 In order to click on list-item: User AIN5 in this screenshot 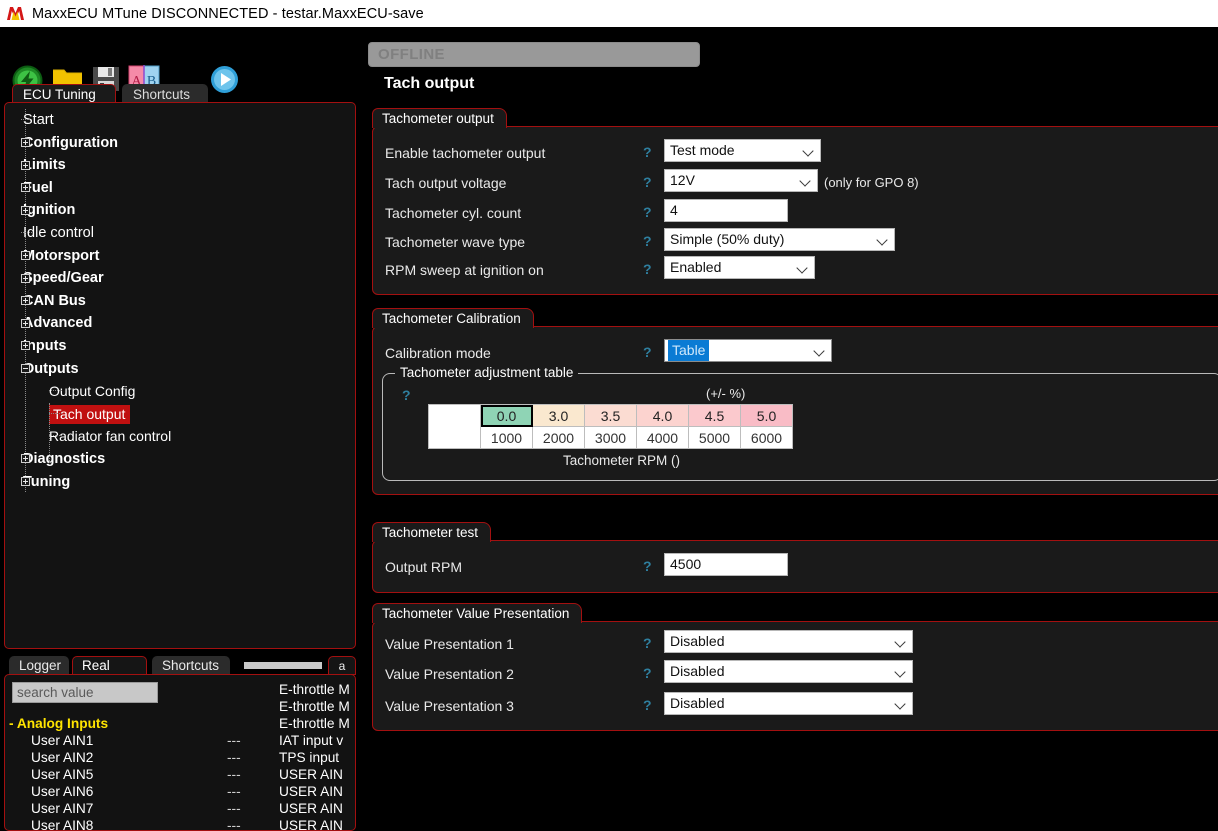, I will do `click(62, 774)`.